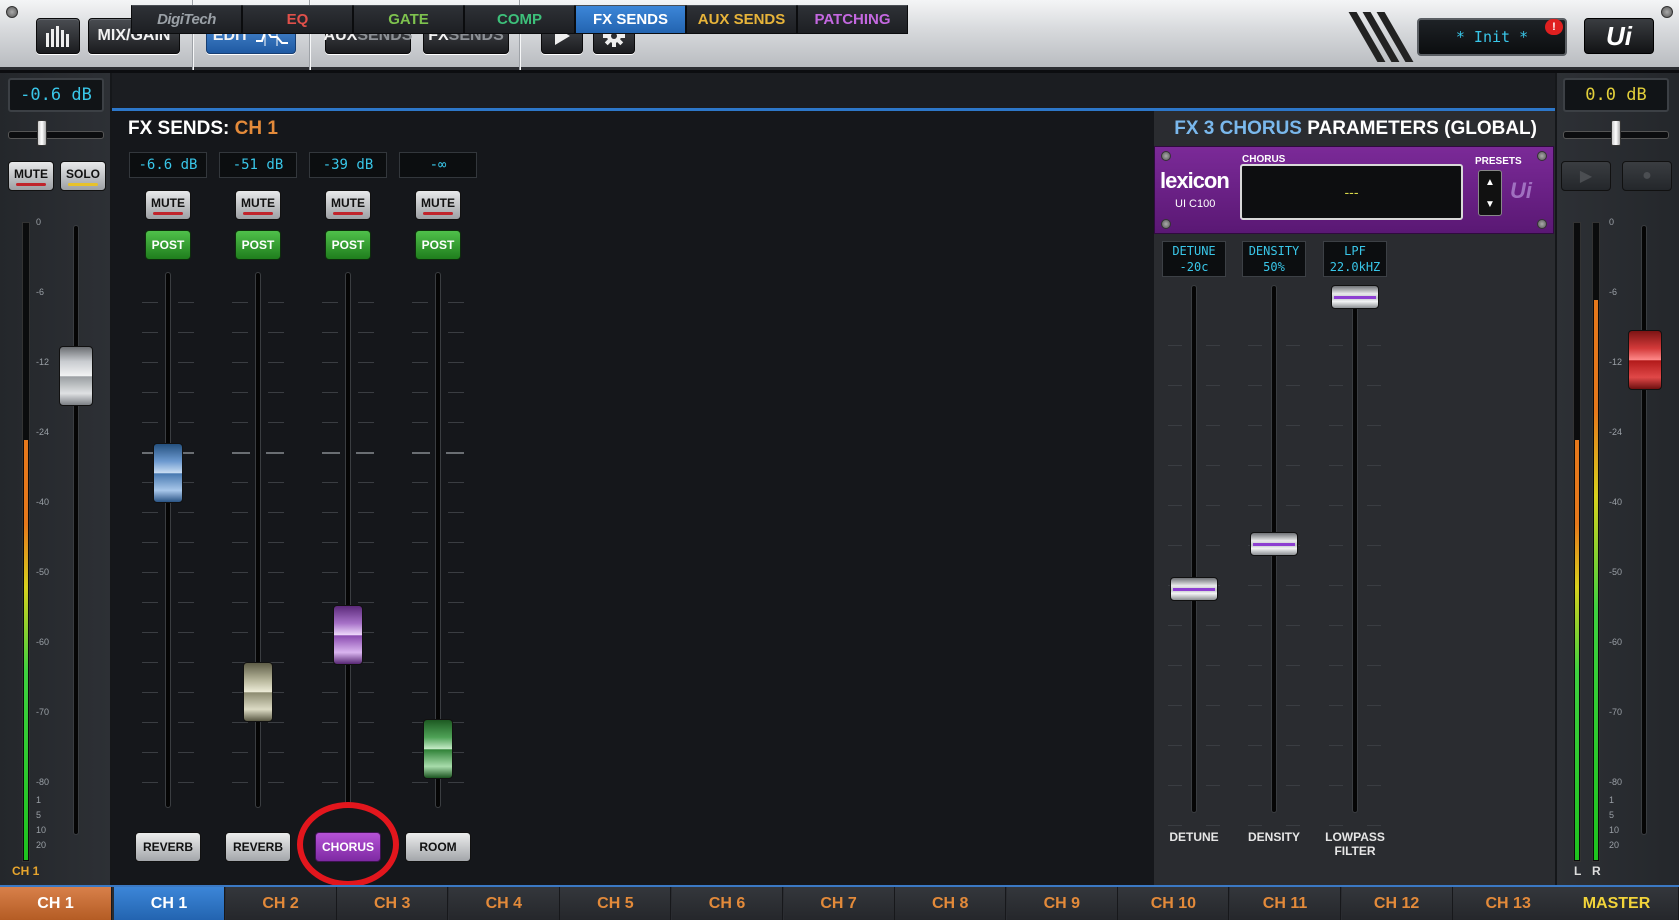 This screenshot has width=1679, height=920. Describe the element at coordinates (179, 128) in the screenshot. I see `fx-sends-title-text: FX SENDS:` at that location.